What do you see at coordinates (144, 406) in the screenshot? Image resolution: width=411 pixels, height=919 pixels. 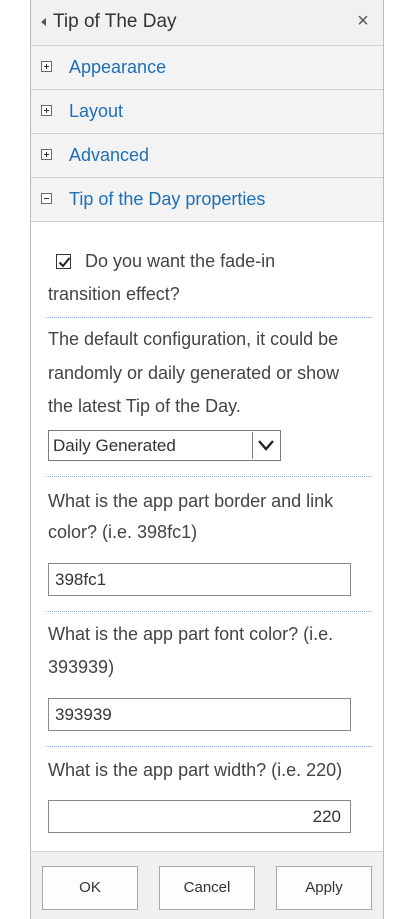 I see `default-config-text: the latest Tip of the Day.` at bounding box center [144, 406].